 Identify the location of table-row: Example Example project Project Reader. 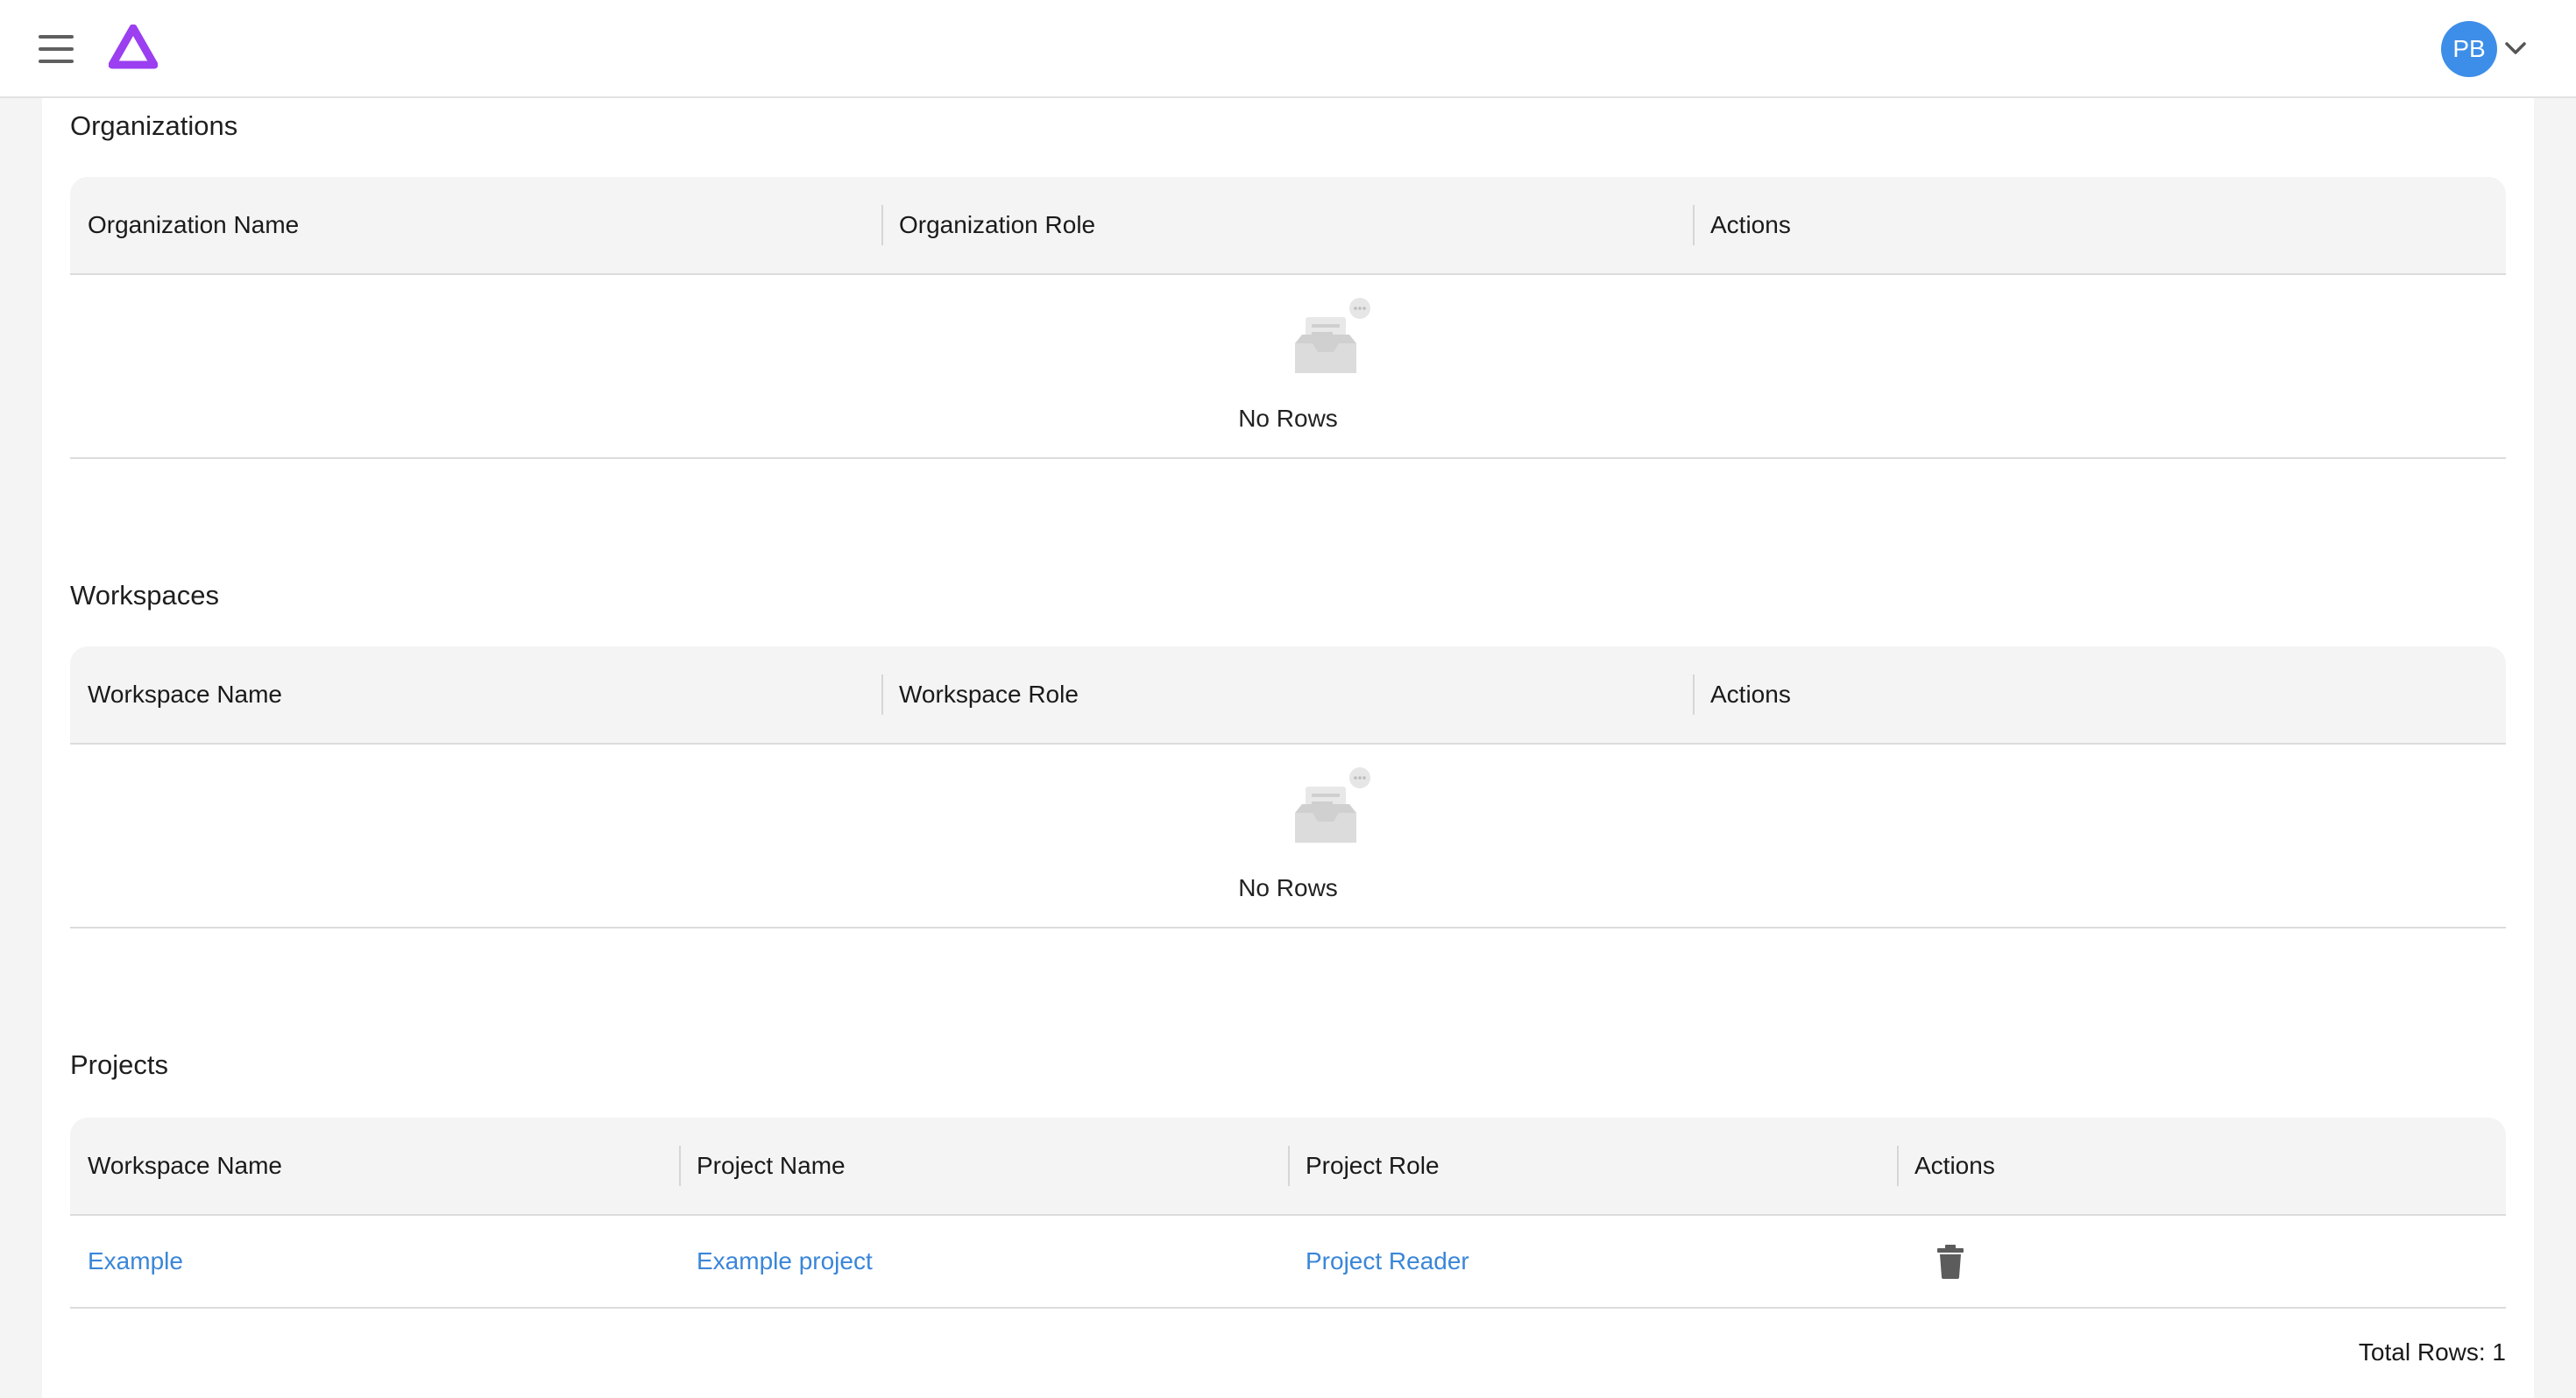
(1288, 1262).